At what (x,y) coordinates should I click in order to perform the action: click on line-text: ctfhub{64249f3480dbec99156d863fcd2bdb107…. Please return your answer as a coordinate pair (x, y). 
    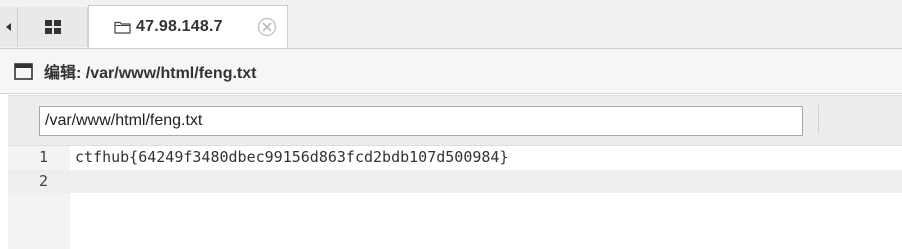
    Looking at the image, I should click on (291, 157).